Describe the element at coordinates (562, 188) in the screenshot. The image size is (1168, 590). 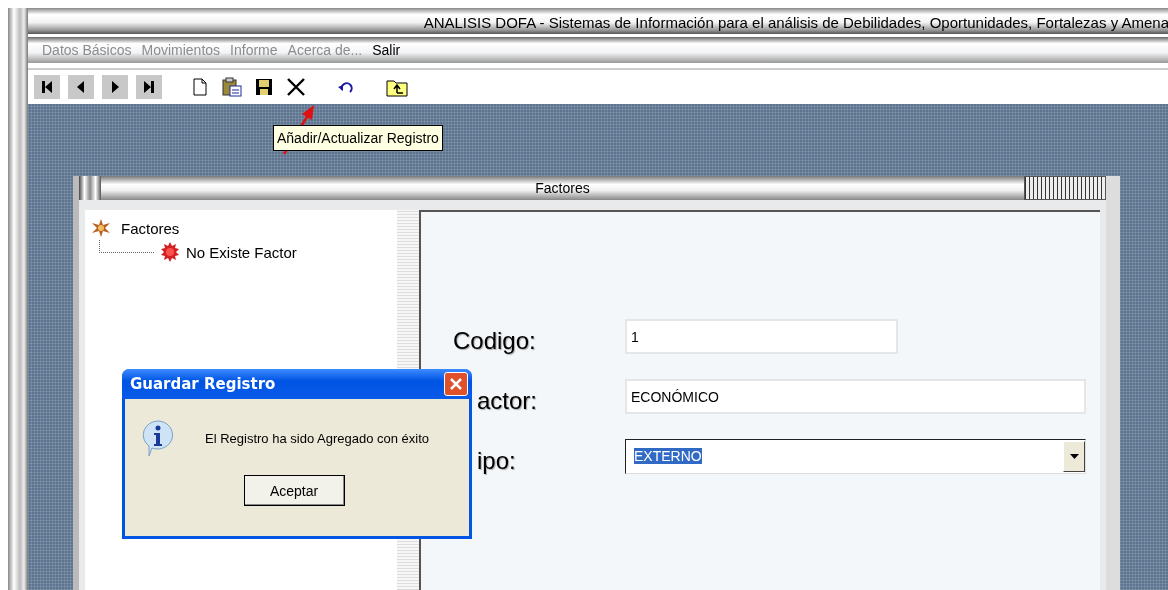
I see `window-title: Factores` at that location.